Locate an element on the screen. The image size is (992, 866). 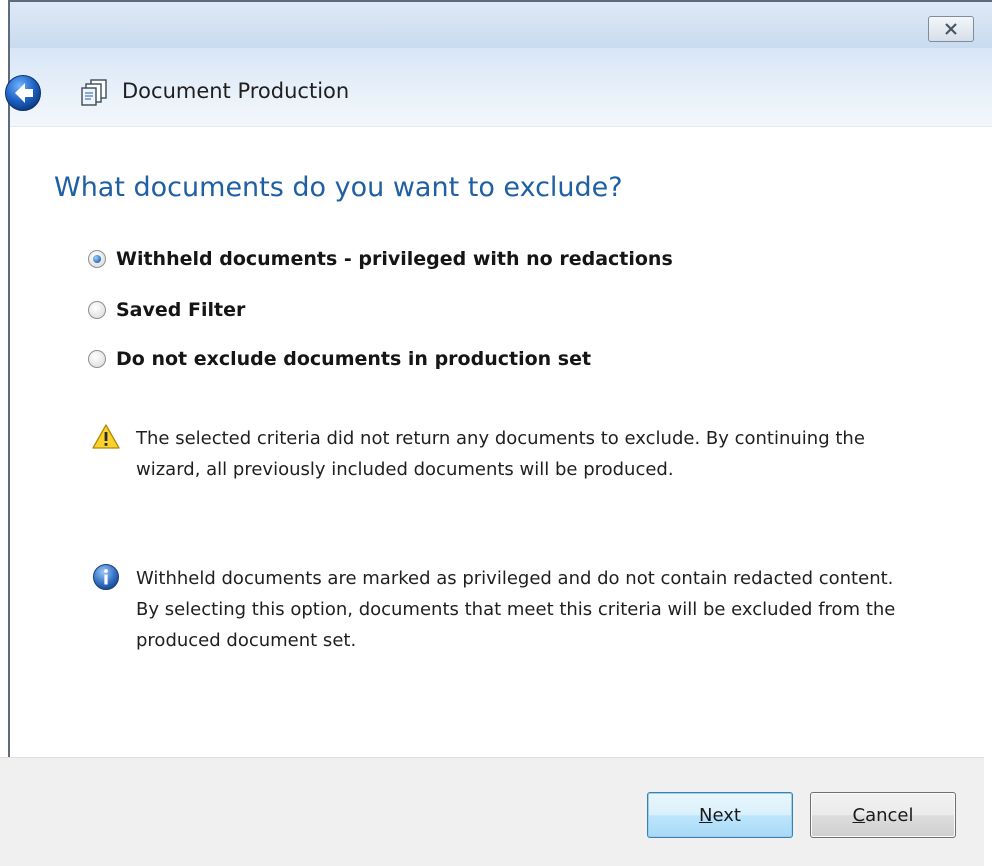
option-saved-filter: Saved Filter is located at coordinates (166, 310).